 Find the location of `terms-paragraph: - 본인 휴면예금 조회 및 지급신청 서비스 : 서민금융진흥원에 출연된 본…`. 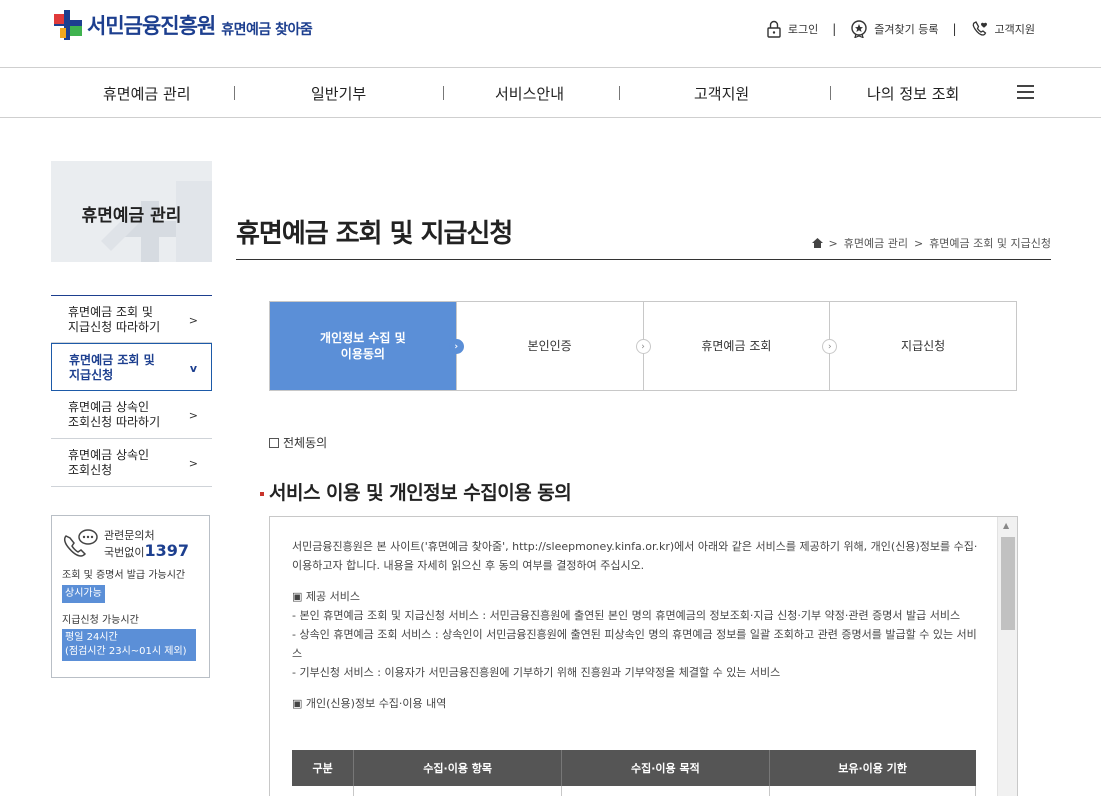

terms-paragraph: - 본인 휴면예금 조회 및 지급신청 서비스 : 서민금융진흥원에 출연된 본… is located at coordinates (626, 615).